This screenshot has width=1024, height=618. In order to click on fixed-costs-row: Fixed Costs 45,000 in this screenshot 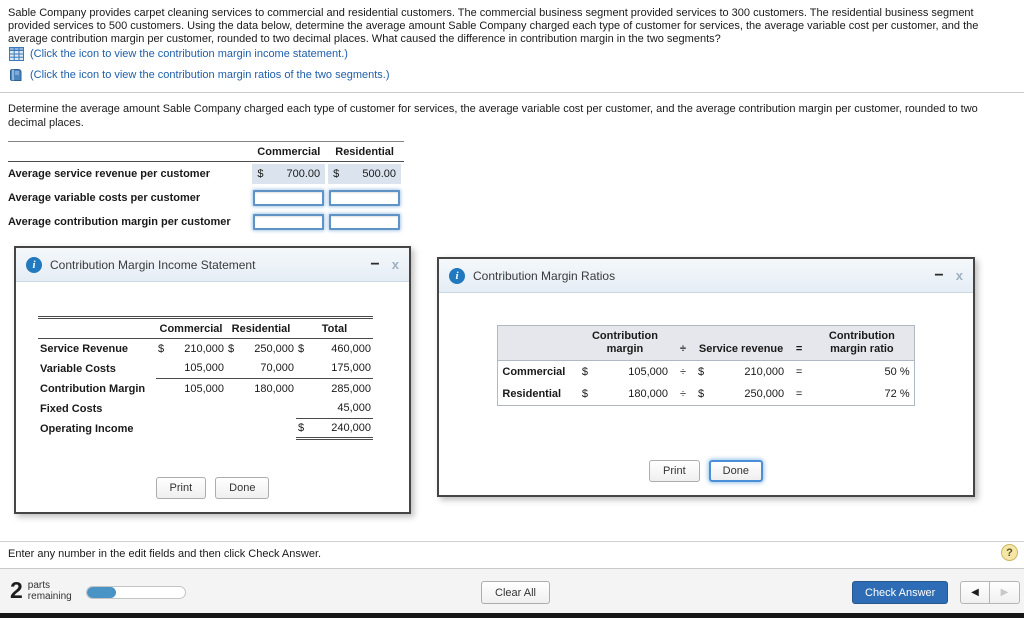, I will do `click(205, 408)`.